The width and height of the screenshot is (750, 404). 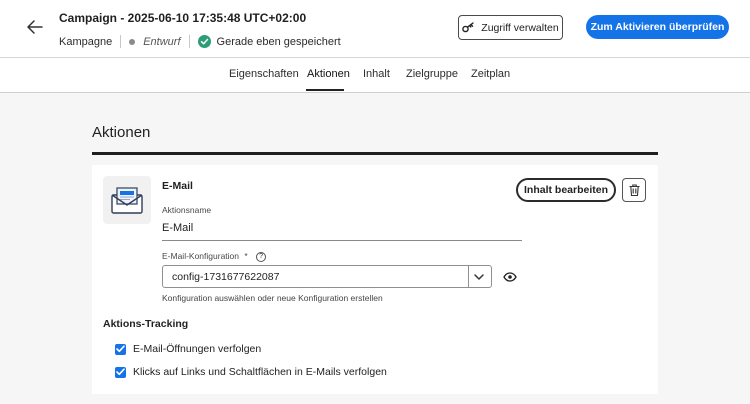 I want to click on required-mark: *, so click(x=246, y=256).